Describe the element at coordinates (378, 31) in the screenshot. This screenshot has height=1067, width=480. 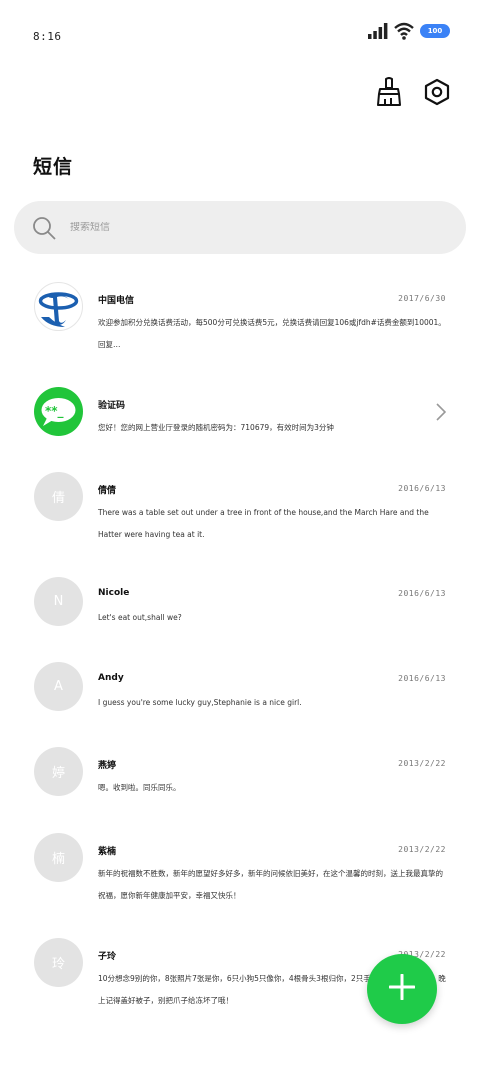
I see `signal-icon` at that location.